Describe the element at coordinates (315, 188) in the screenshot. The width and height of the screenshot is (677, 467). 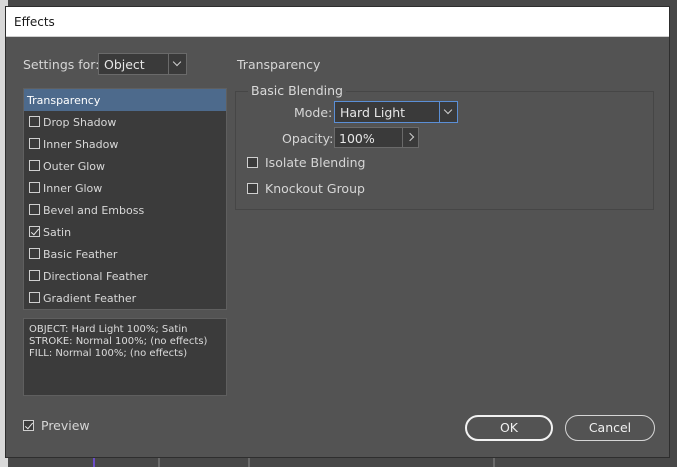
I see `knockout-group-label: Knockout Group` at that location.